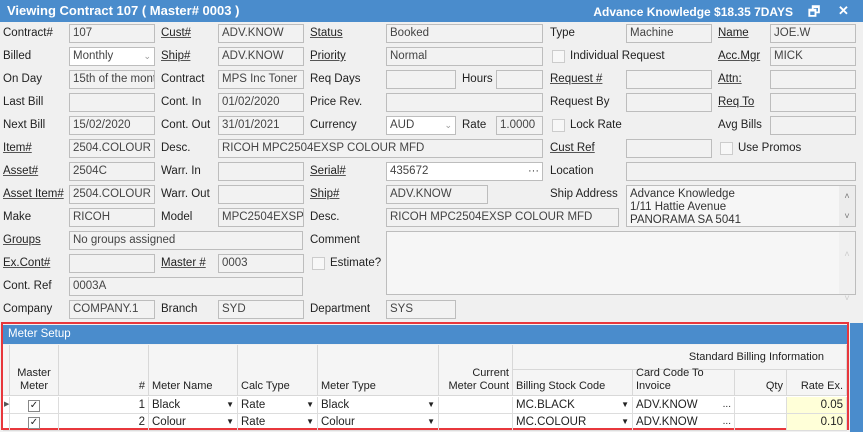 Image resolution: width=863 pixels, height=432 pixels. What do you see at coordinates (813, 33) in the screenshot?
I see `name-field: JOE.W` at bounding box center [813, 33].